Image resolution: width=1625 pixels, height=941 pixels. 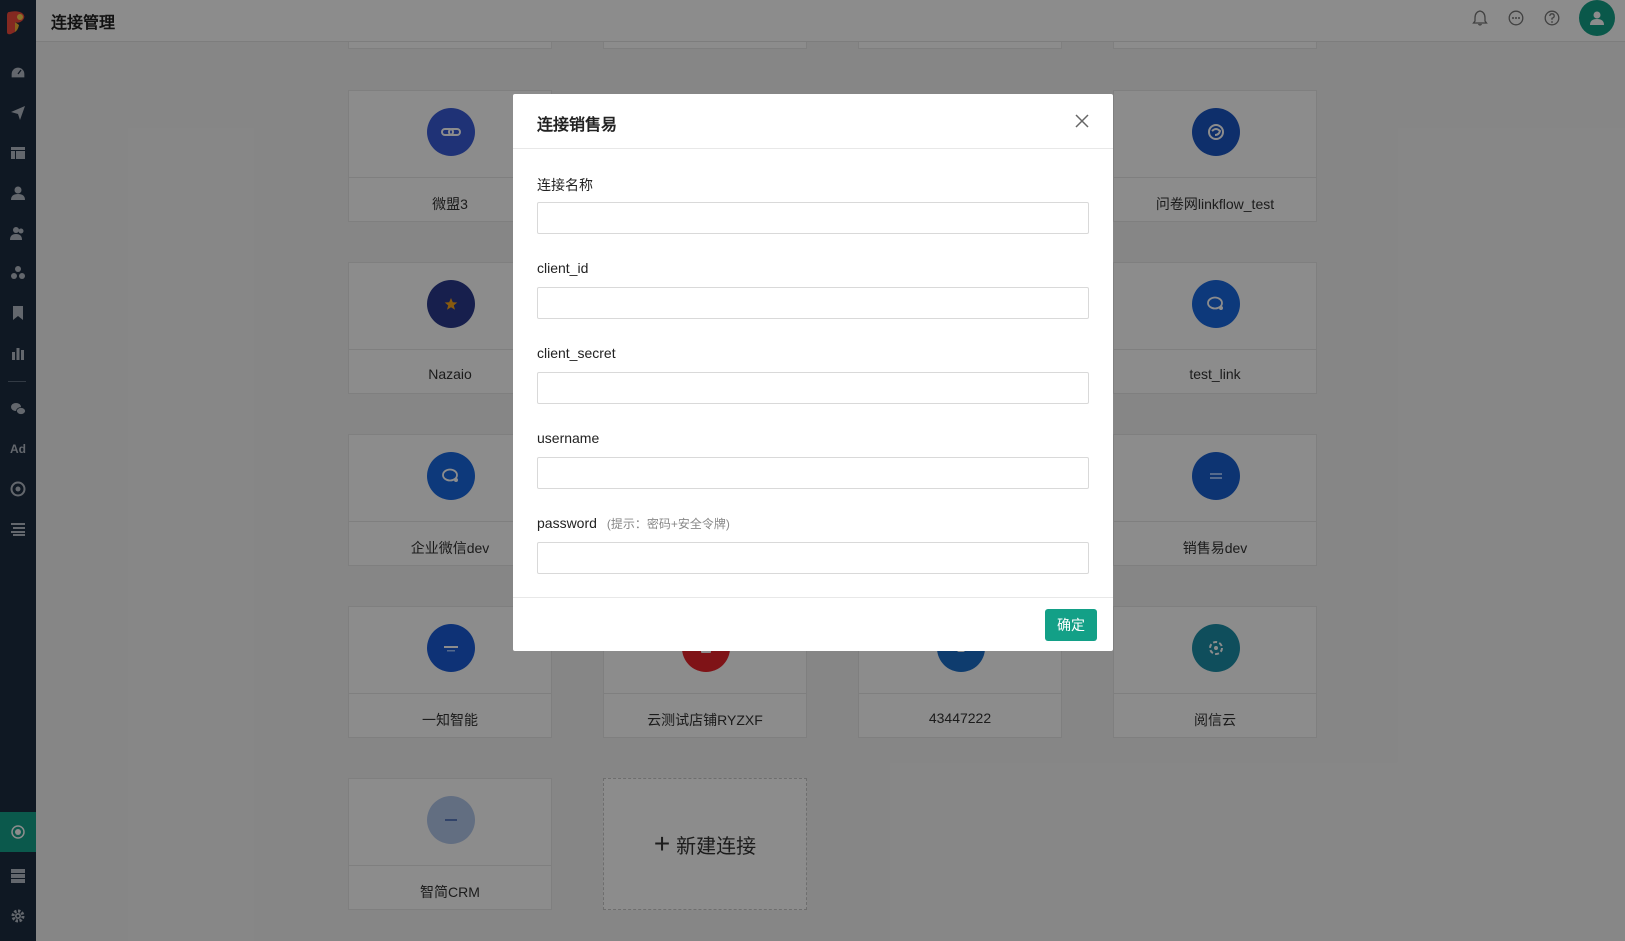 What do you see at coordinates (563, 268) in the screenshot?
I see `client-id-label: client_id` at bounding box center [563, 268].